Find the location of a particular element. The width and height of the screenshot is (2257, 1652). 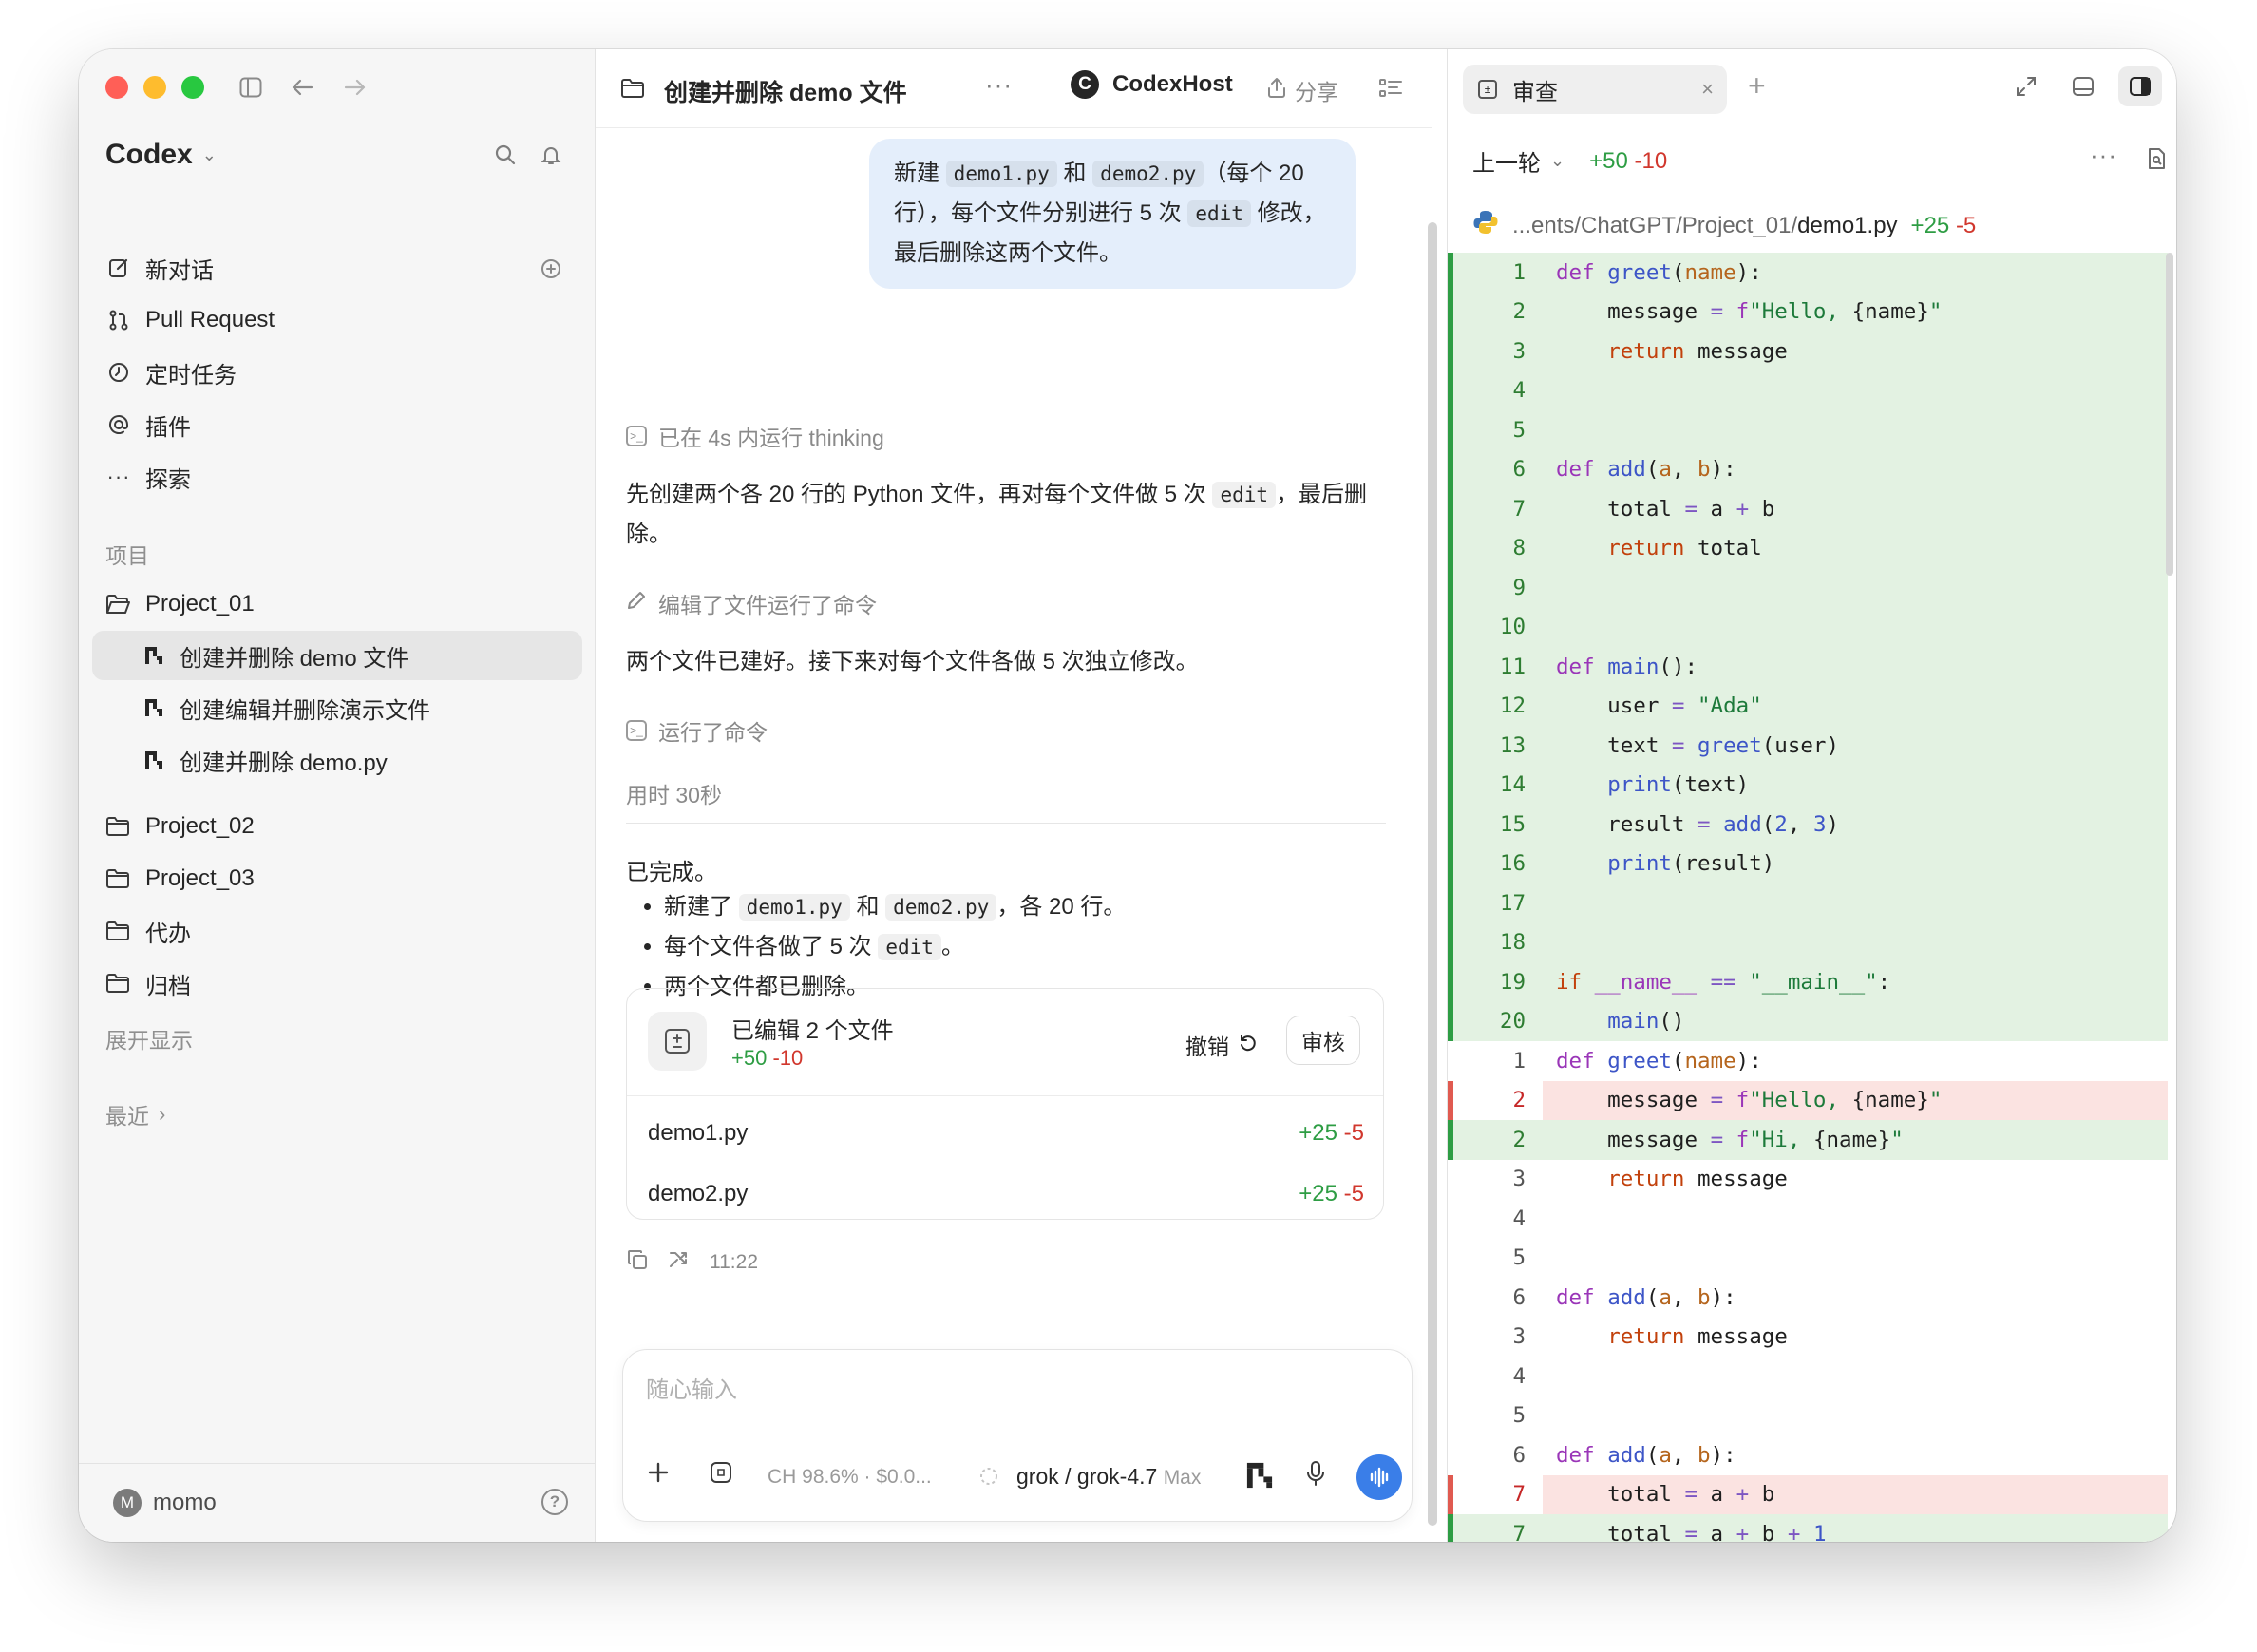

command-step: >_ 运行了命令 is located at coordinates (697, 730).